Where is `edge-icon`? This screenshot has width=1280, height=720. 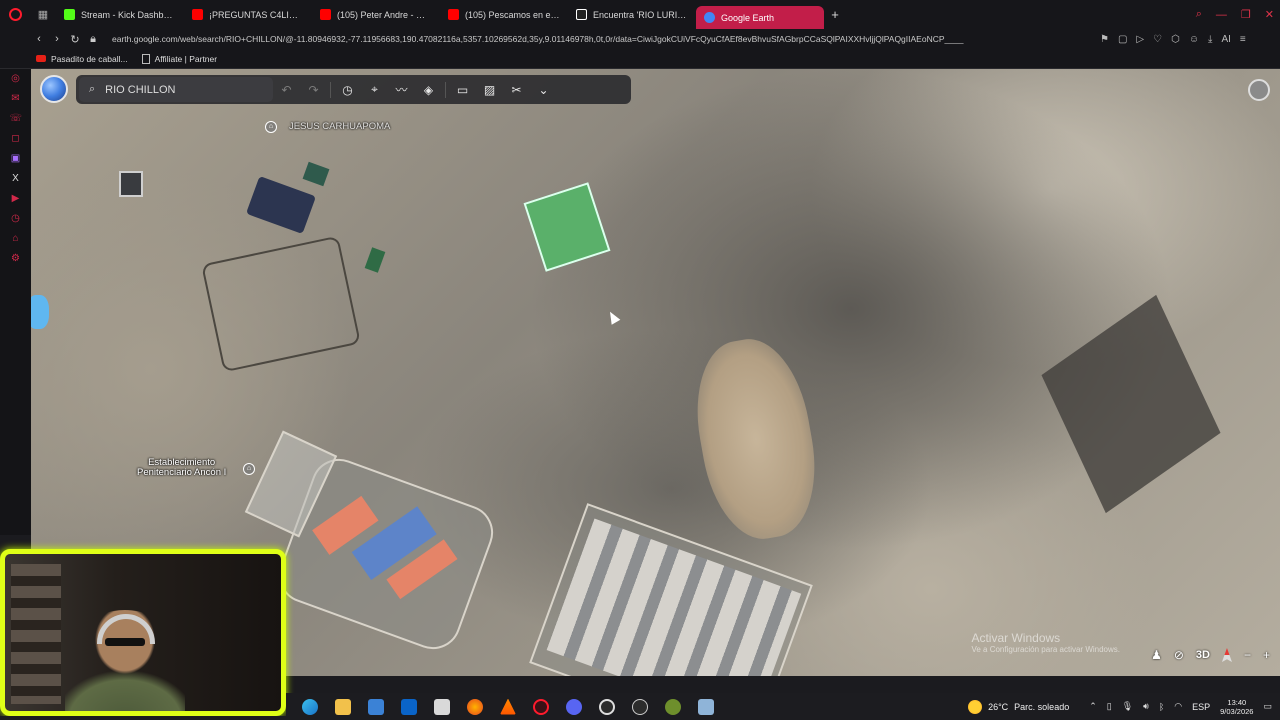
edge-icon is located at coordinates (310, 706).